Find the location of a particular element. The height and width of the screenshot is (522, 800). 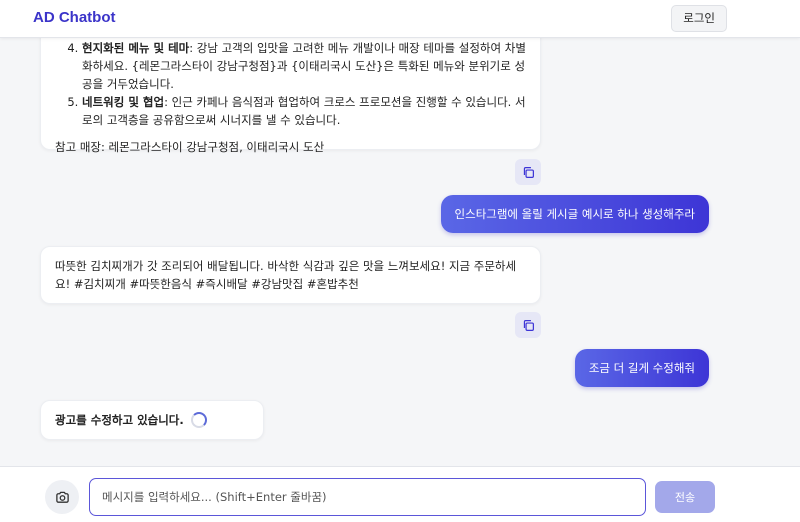

camera-button is located at coordinates (62, 497).